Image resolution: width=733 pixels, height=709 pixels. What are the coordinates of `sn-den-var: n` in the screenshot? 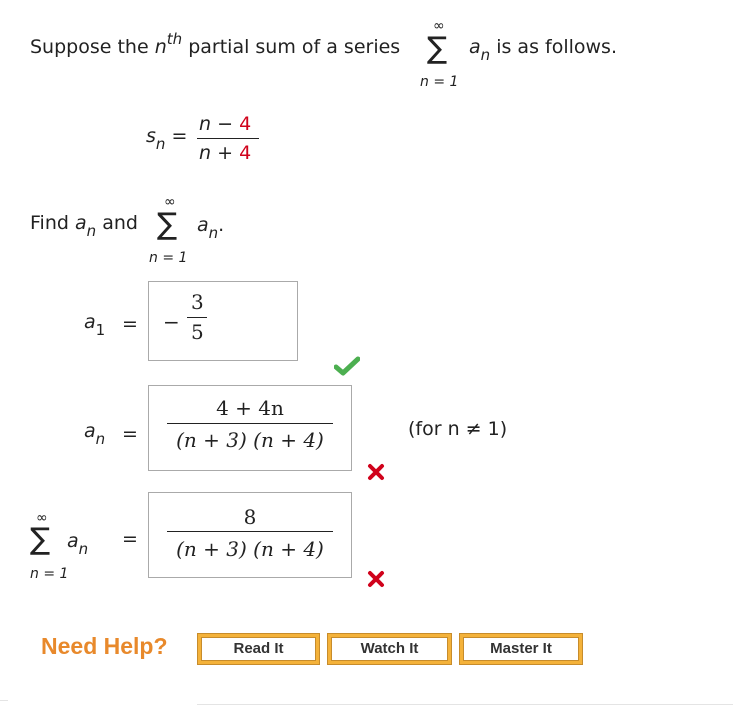 It's located at (205, 153).